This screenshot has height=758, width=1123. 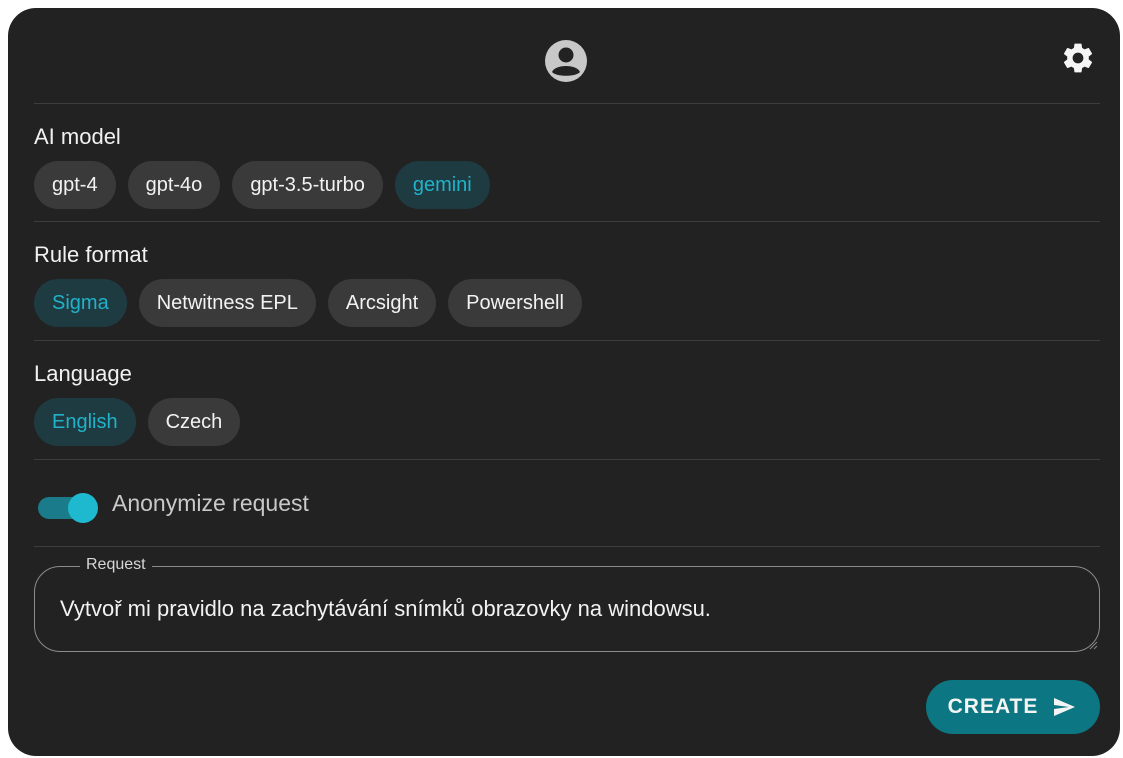 I want to click on language-chips: English Czech, so click(x=137, y=422).